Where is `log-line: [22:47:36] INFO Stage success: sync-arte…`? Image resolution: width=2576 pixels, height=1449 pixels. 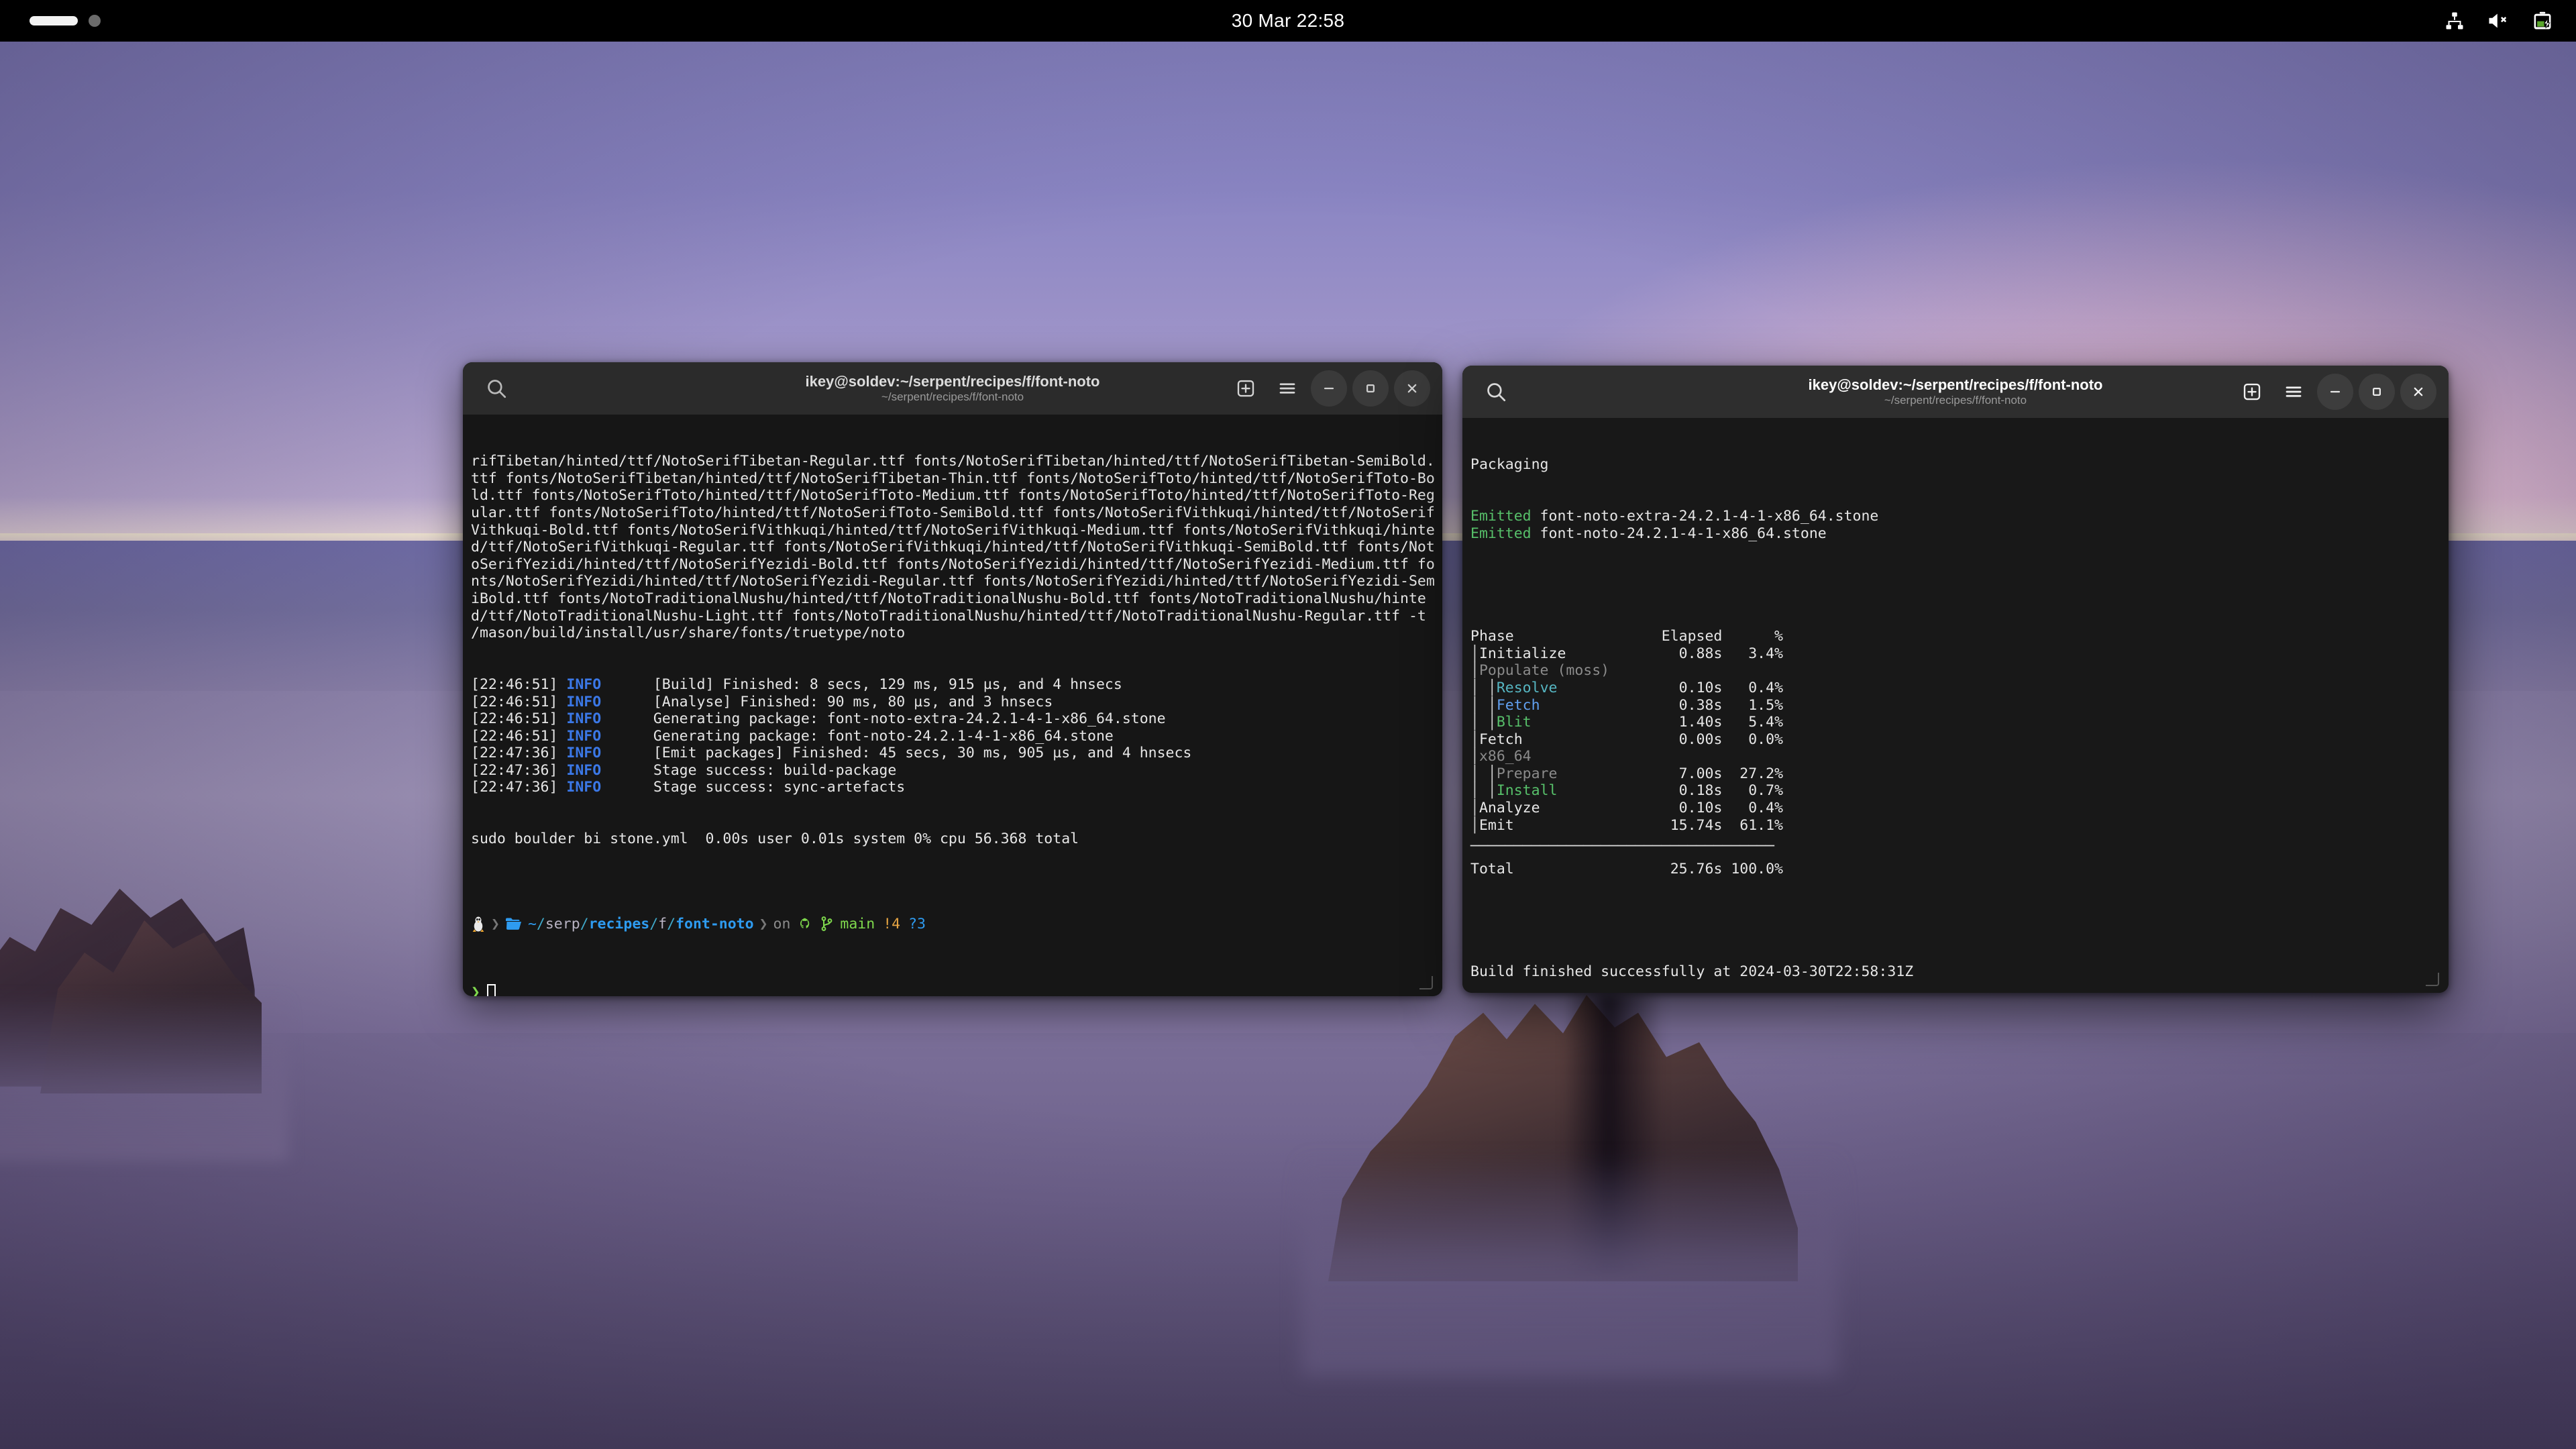
log-line: [22:47:36] INFO Stage success: sync-arte… is located at coordinates (953, 787).